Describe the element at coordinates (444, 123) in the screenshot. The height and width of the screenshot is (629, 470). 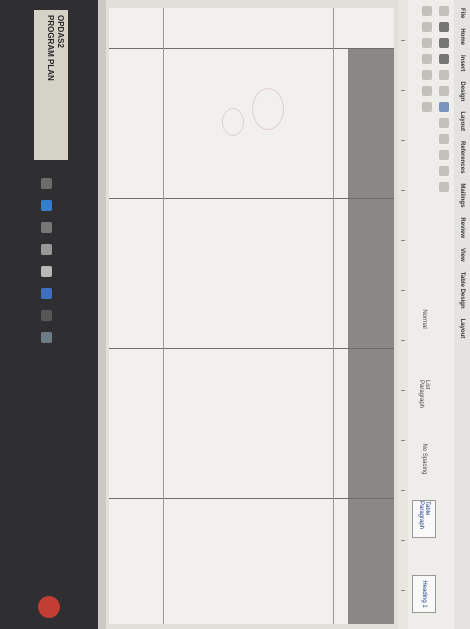
I see `highlight-icon` at that location.